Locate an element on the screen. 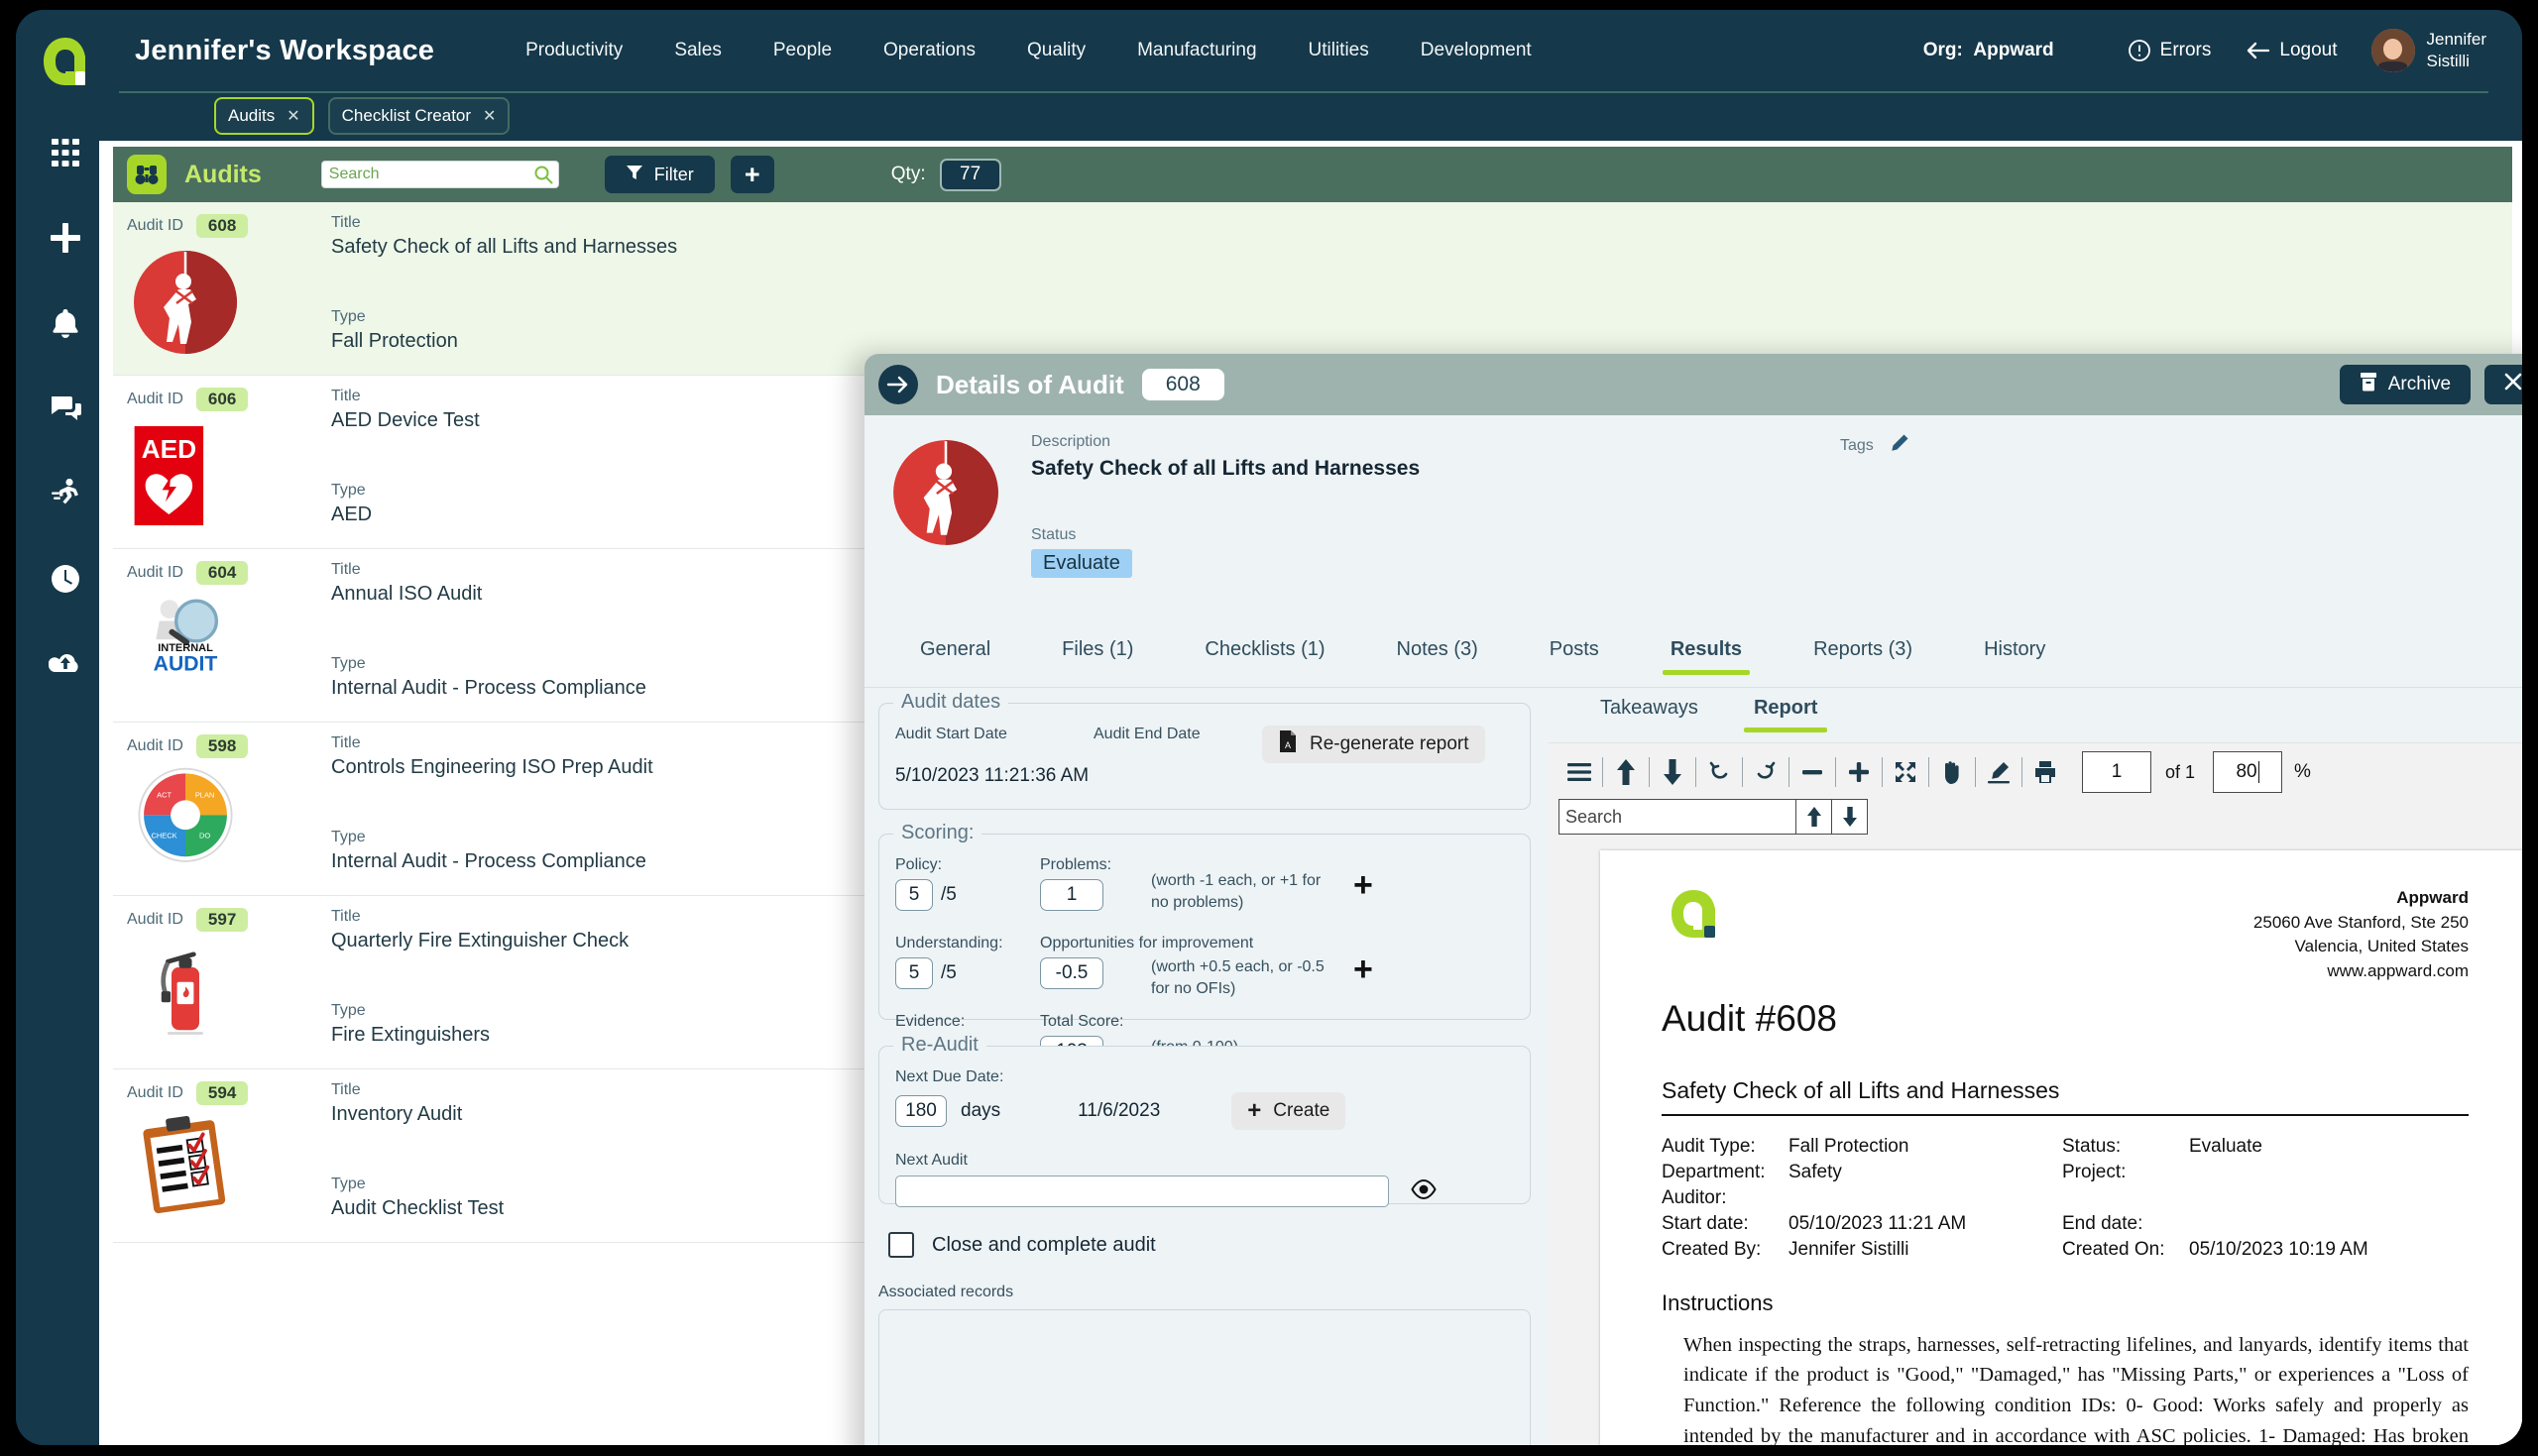 Image resolution: width=2538 pixels, height=1456 pixels. eye-icon is located at coordinates (1424, 1191).